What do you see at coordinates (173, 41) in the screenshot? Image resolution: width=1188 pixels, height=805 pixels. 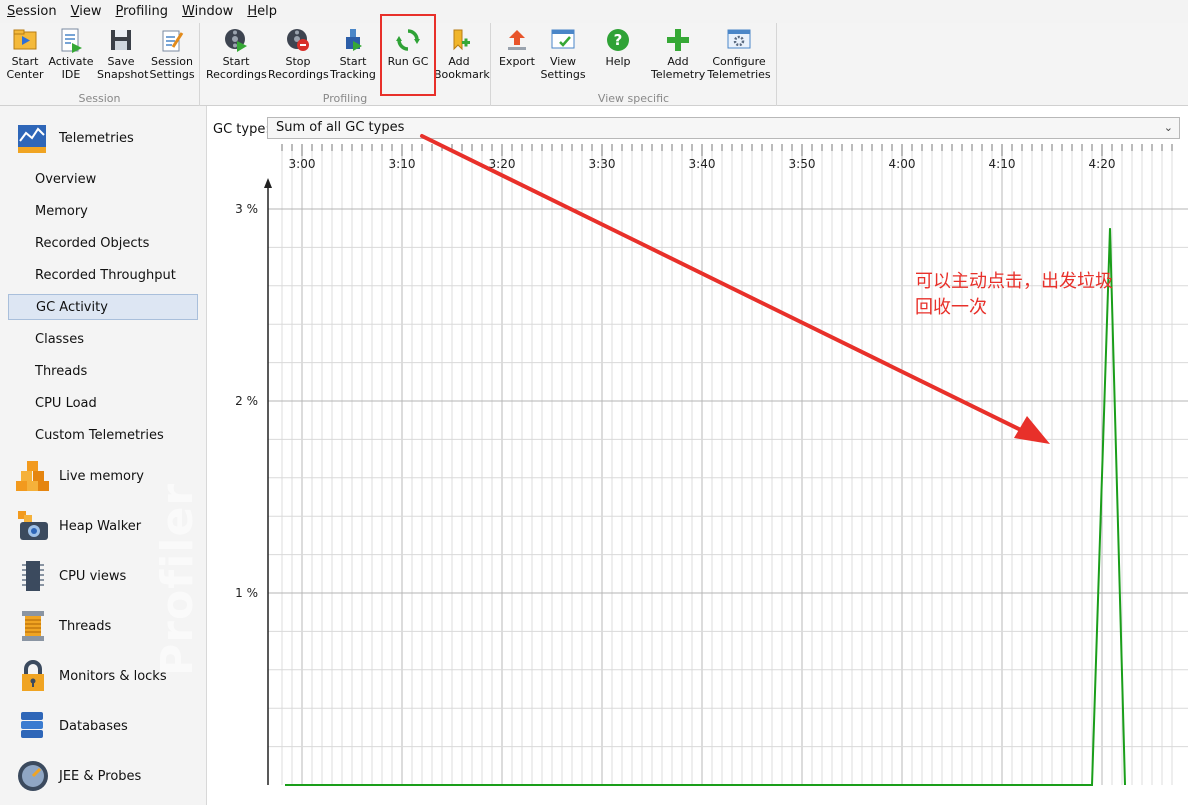 I see `session-settings-icon` at bounding box center [173, 41].